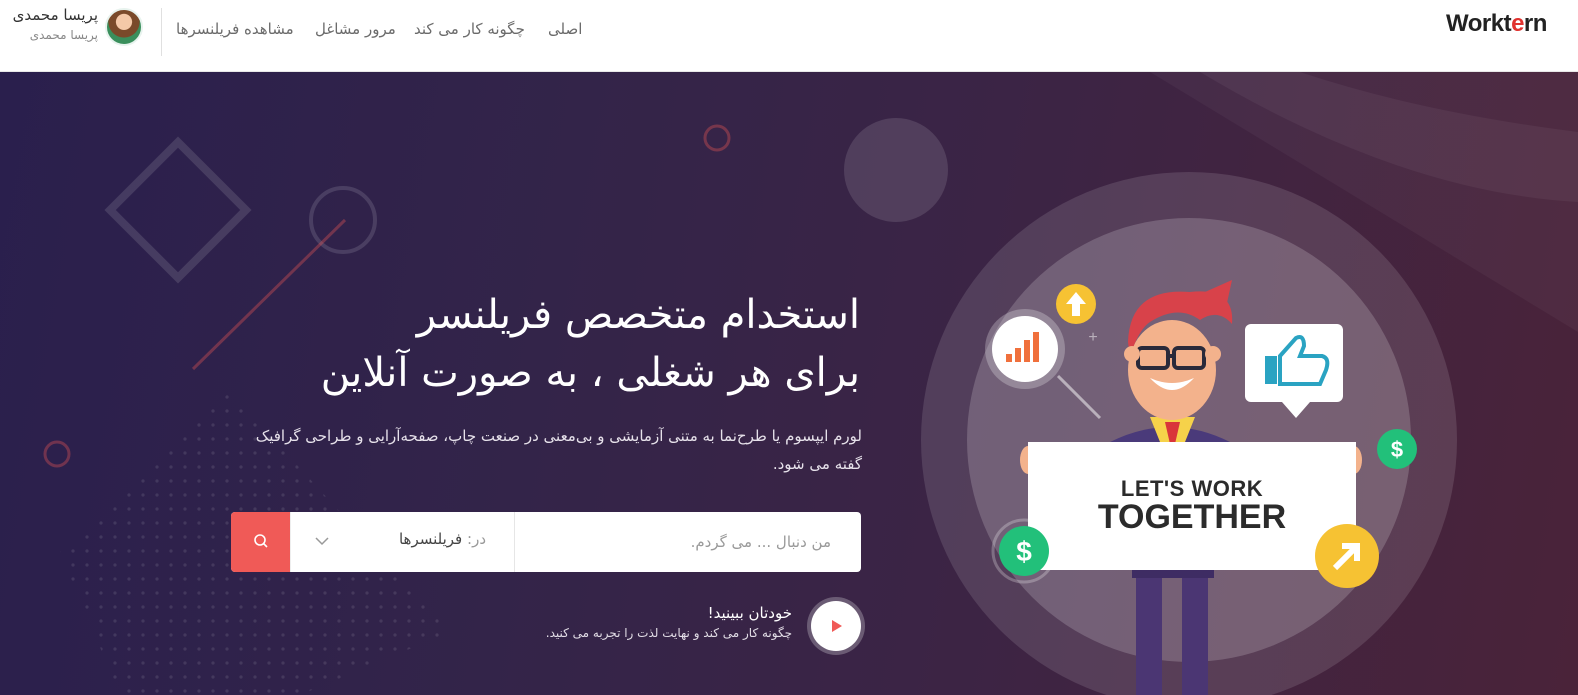 The width and height of the screenshot is (1578, 695). I want to click on search-icon, so click(260, 541).